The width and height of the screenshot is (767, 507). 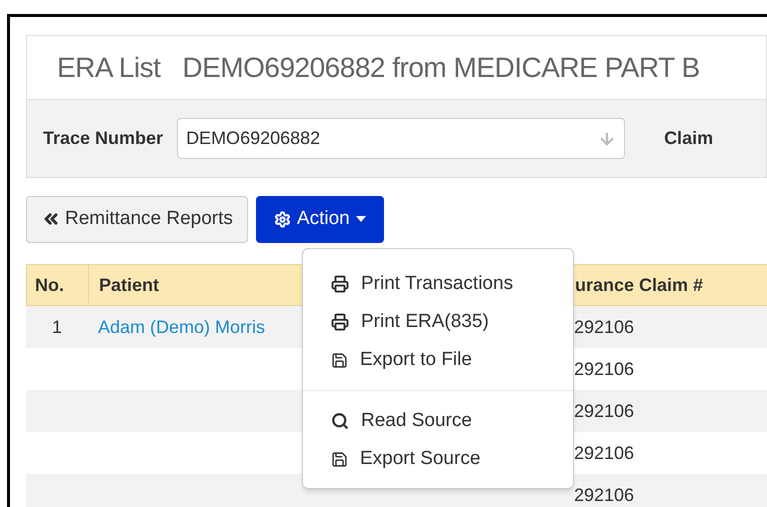 What do you see at coordinates (340, 421) in the screenshot?
I see `search-icon` at bounding box center [340, 421].